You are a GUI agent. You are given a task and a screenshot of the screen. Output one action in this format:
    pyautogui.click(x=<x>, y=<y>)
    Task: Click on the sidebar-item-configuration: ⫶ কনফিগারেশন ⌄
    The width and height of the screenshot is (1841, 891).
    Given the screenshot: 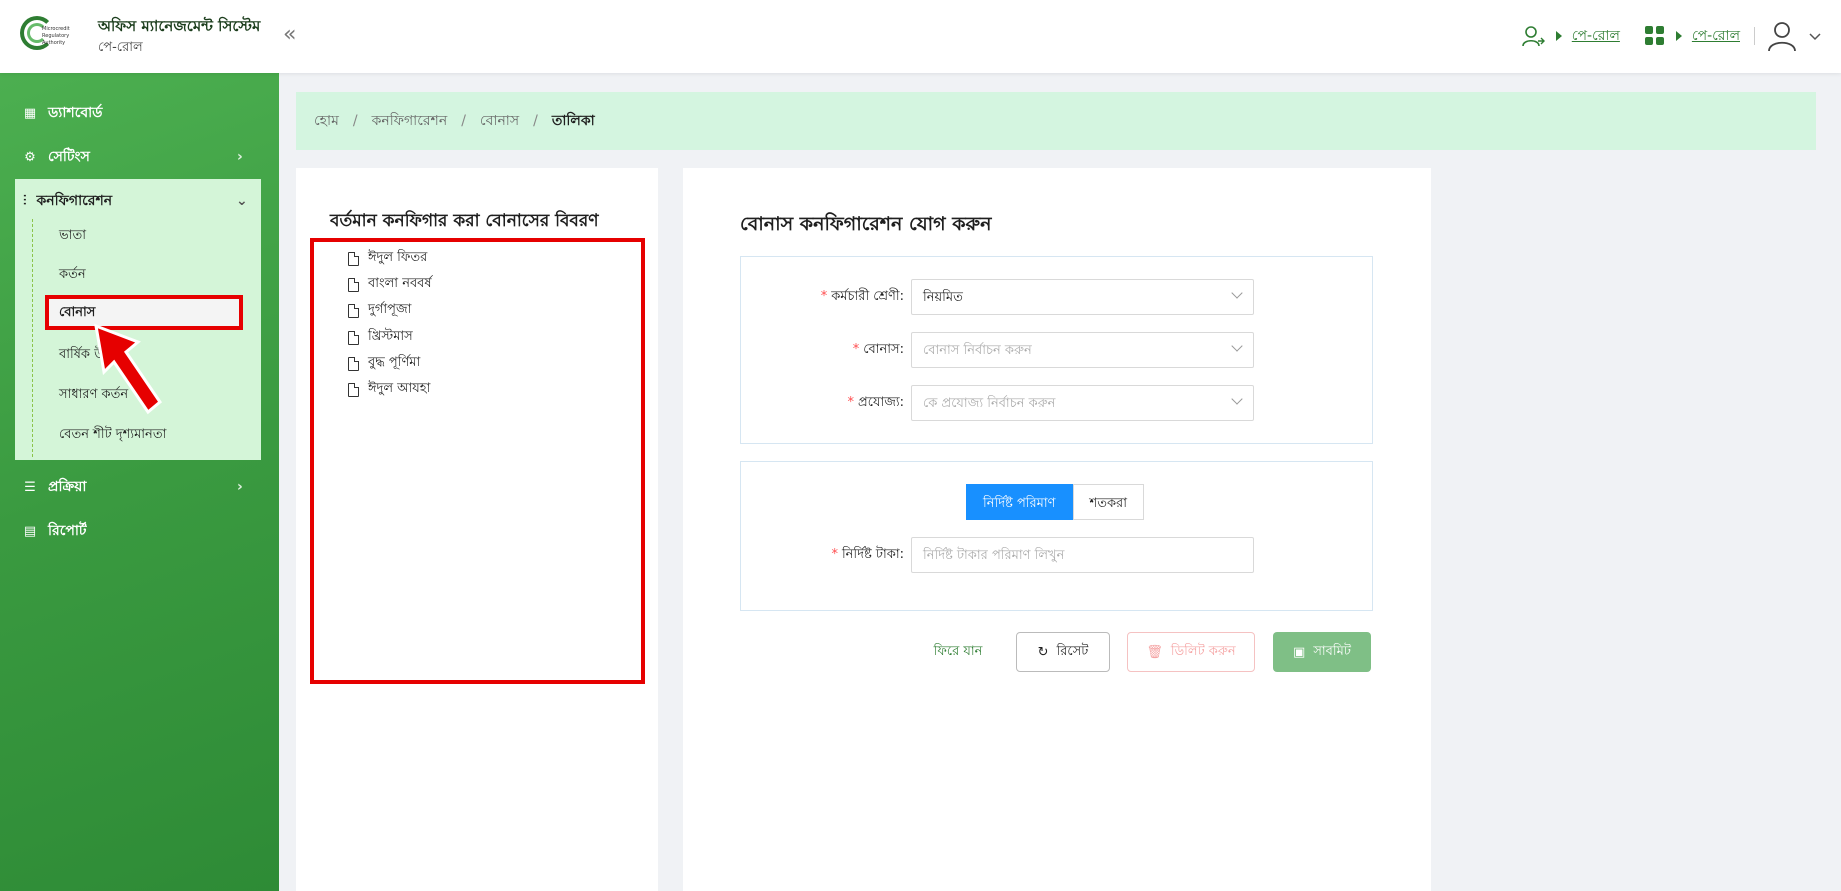 What is the action you would take?
    pyautogui.click(x=135, y=201)
    